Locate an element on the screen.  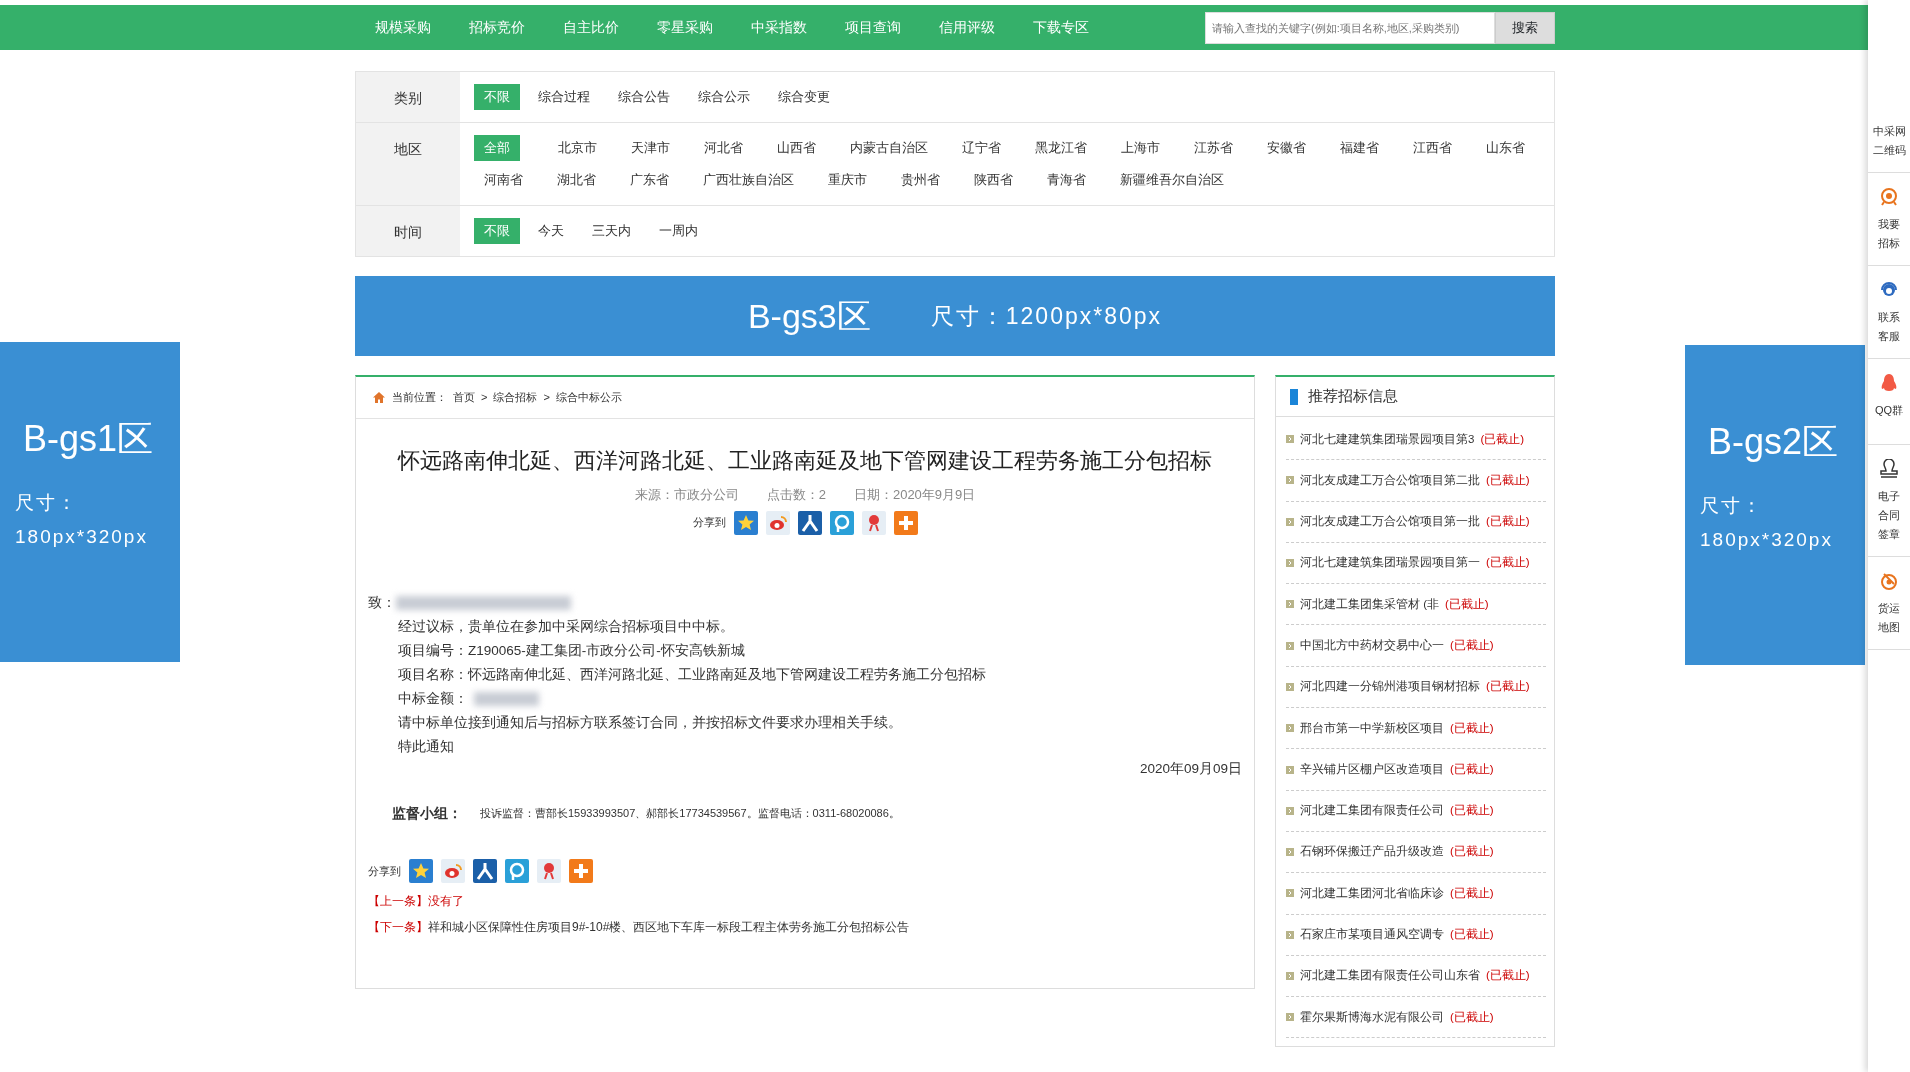
recommend-link: 邢台市第一中学新校区项目 is located at coordinates (1372, 728).